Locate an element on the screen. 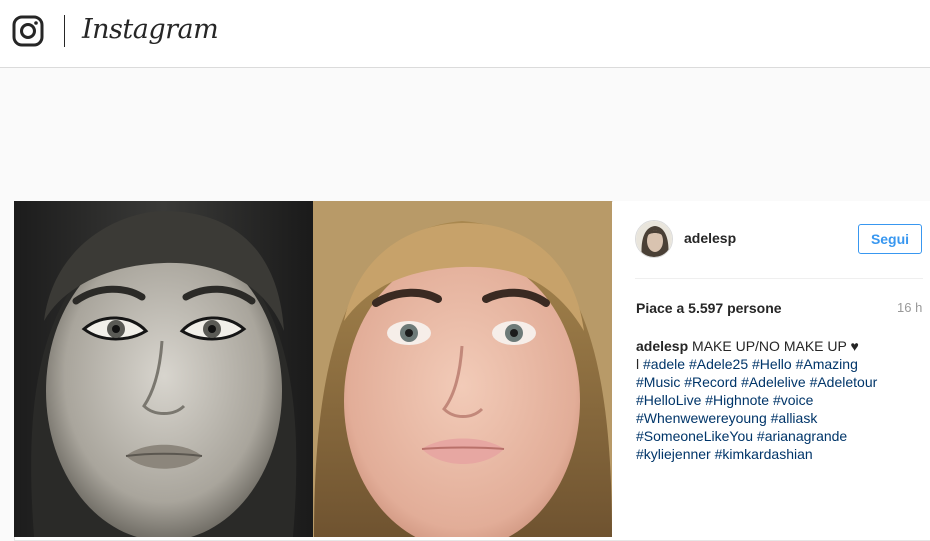 Image resolution: width=930 pixels, height=541 pixels. logo-divider is located at coordinates (64, 31).